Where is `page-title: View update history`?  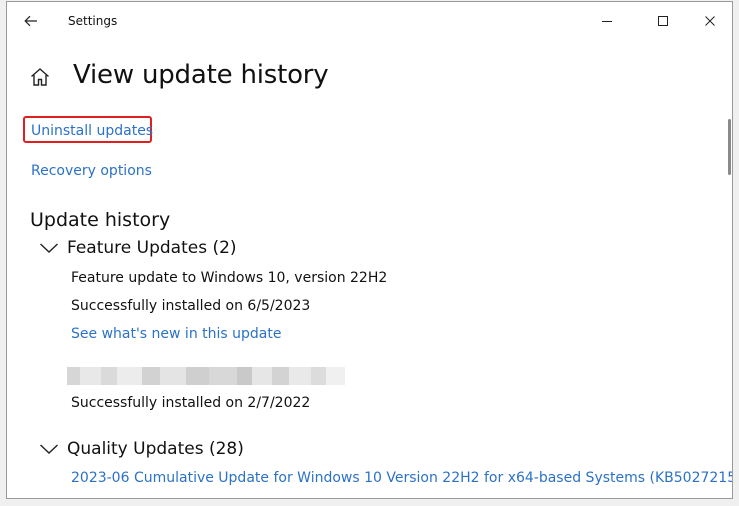
page-title: View update history is located at coordinates (201, 75).